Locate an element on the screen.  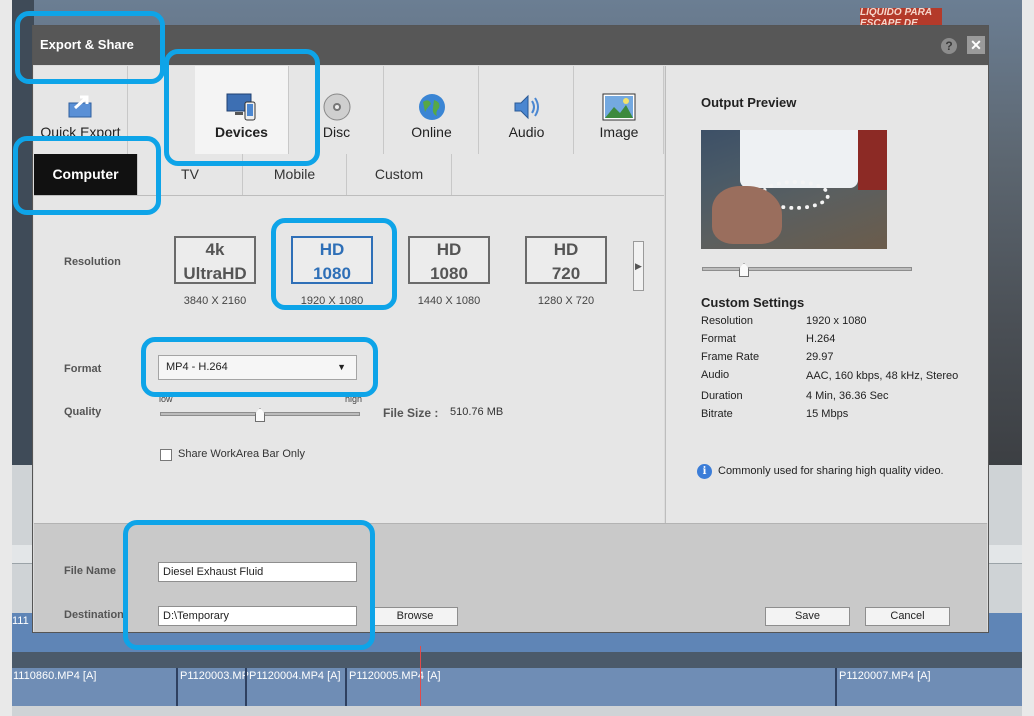
help-icon: ? is located at coordinates (949, 46).